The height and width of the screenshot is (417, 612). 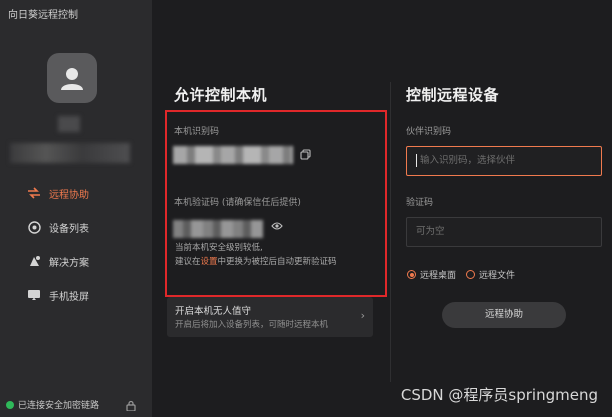 What do you see at coordinates (69, 124) in the screenshot?
I see `redacted-username` at bounding box center [69, 124].